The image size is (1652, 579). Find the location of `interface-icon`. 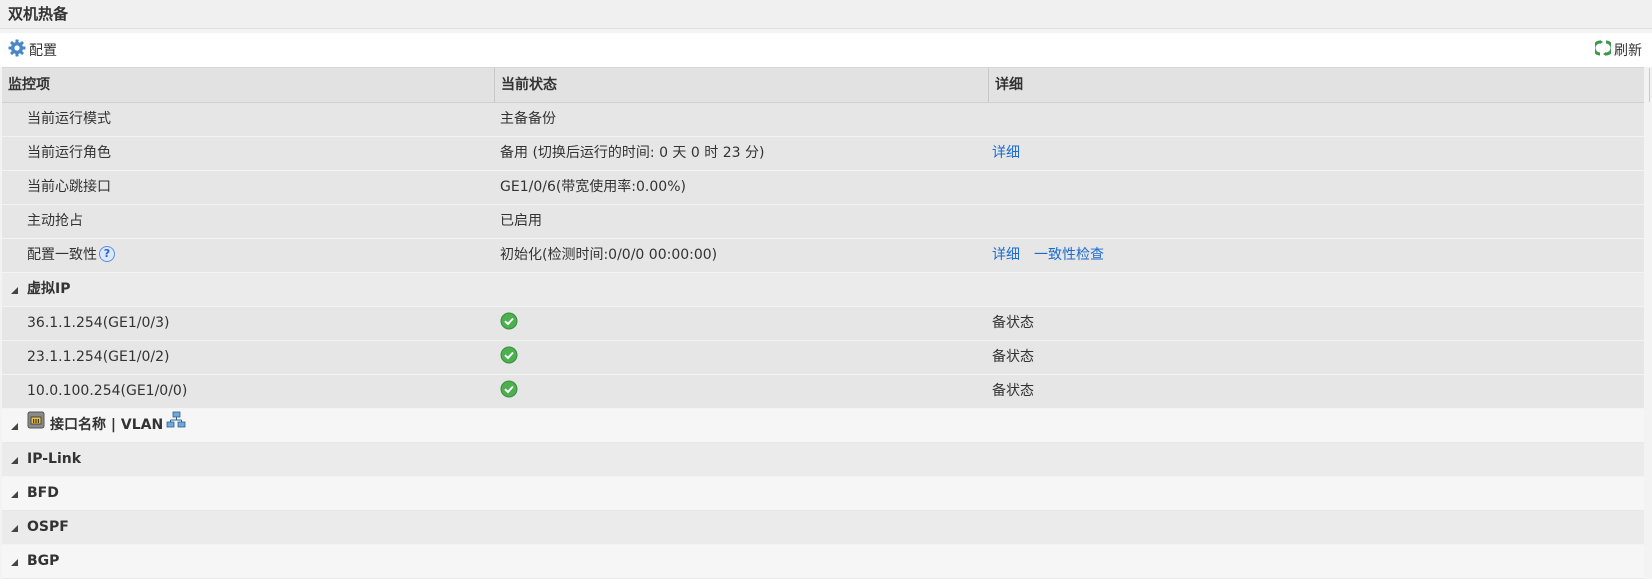

interface-icon is located at coordinates (36, 425).